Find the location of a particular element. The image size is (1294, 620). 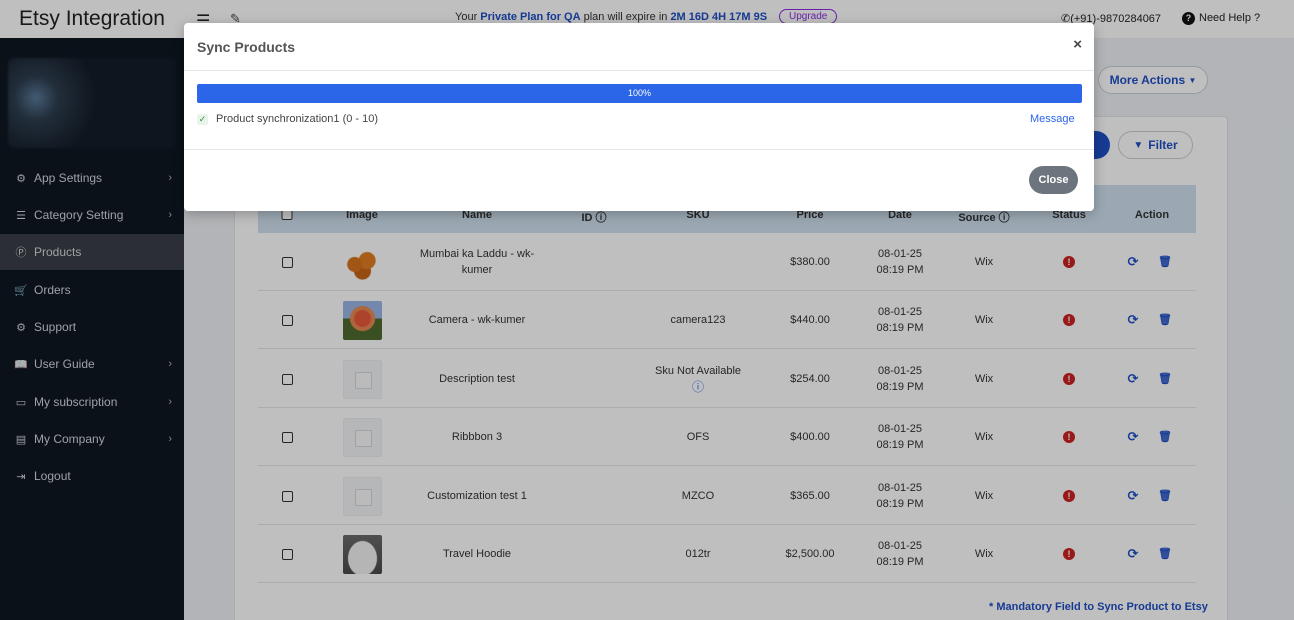

modal-header: Sync Products is located at coordinates (639, 47).